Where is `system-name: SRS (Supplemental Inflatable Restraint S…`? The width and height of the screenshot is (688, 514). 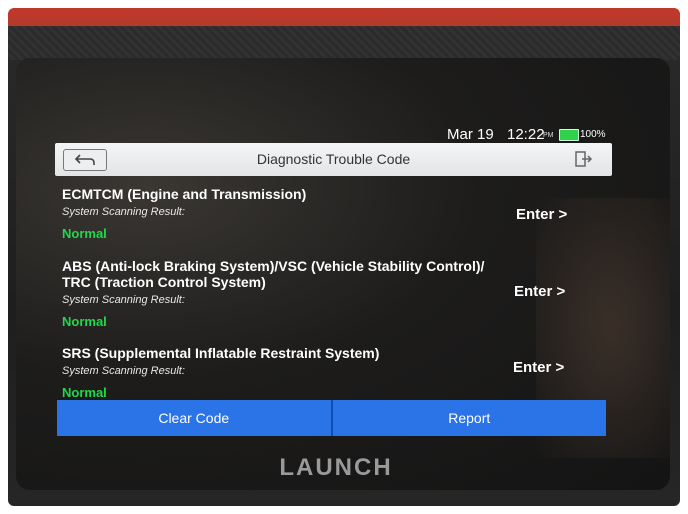
system-name: SRS (Supplemental Inflatable Restraint S… is located at coordinates (221, 353).